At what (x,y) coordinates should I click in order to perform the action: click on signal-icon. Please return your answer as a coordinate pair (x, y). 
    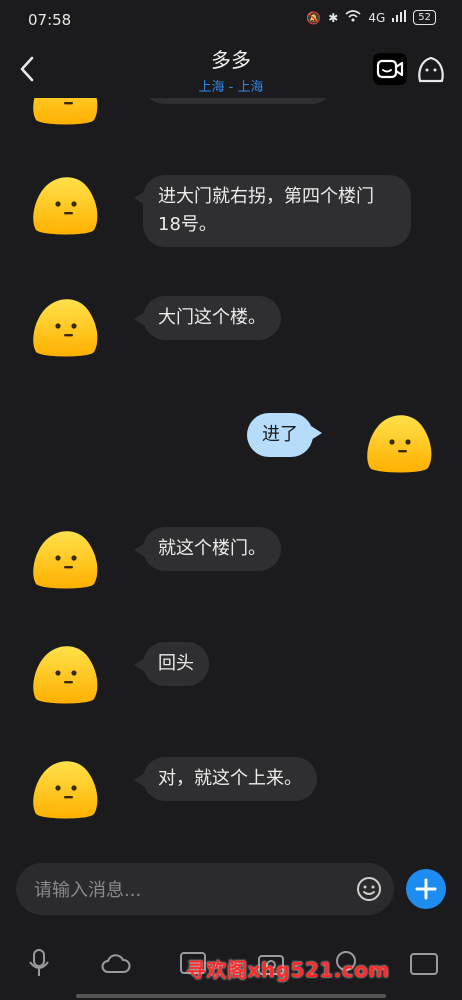
    Looking at the image, I should click on (399, 17).